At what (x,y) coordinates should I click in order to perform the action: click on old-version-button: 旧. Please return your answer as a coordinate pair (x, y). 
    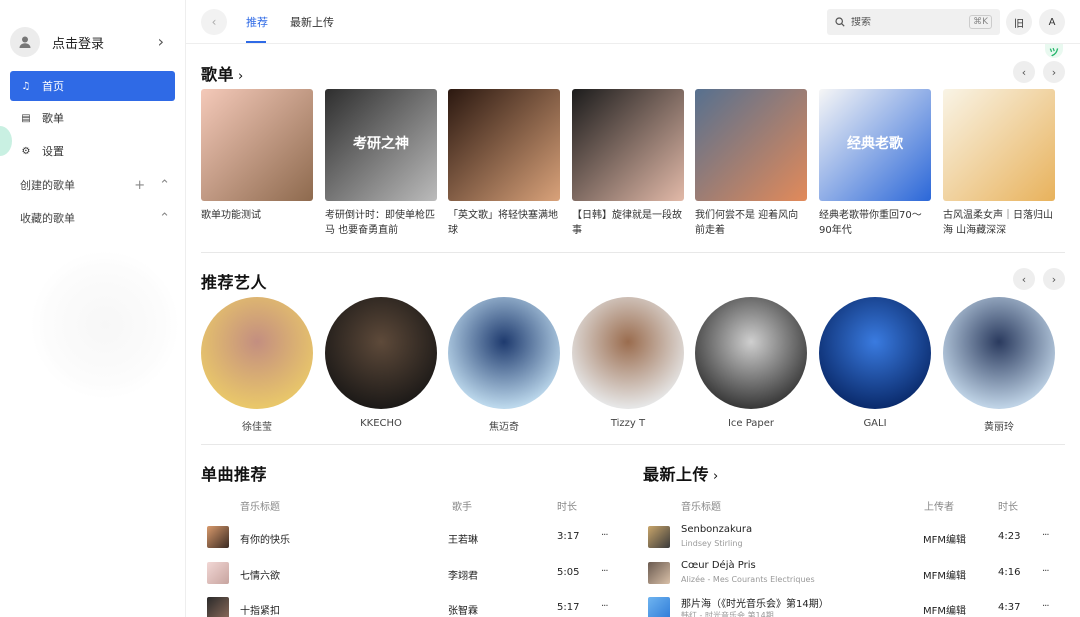
    Looking at the image, I should click on (1019, 22).